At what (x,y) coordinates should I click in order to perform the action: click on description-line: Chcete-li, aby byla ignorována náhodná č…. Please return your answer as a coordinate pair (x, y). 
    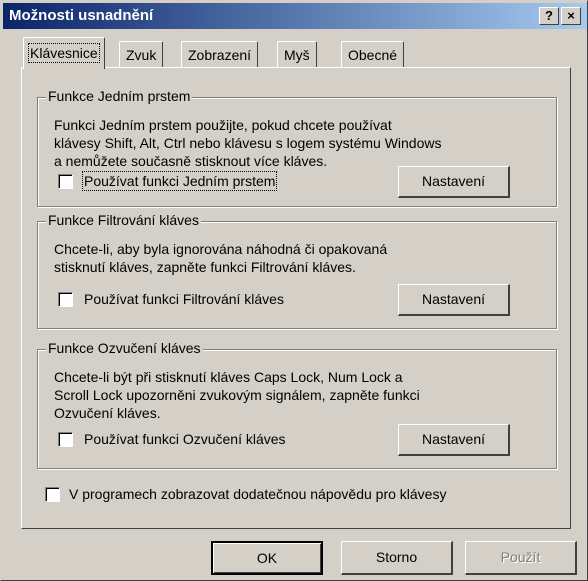
    Looking at the image, I should click on (221, 249).